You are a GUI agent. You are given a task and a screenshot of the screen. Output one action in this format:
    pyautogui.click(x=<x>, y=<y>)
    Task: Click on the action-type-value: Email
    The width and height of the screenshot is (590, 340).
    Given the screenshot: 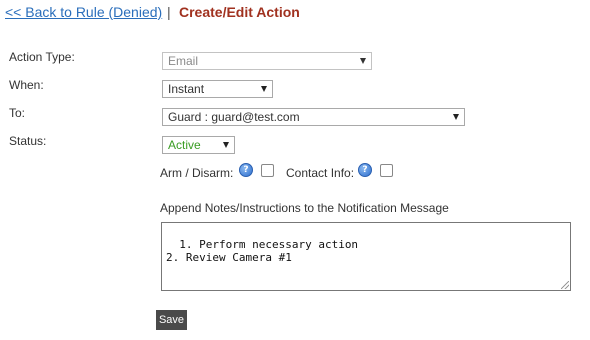 What is the action you would take?
    pyautogui.click(x=183, y=61)
    